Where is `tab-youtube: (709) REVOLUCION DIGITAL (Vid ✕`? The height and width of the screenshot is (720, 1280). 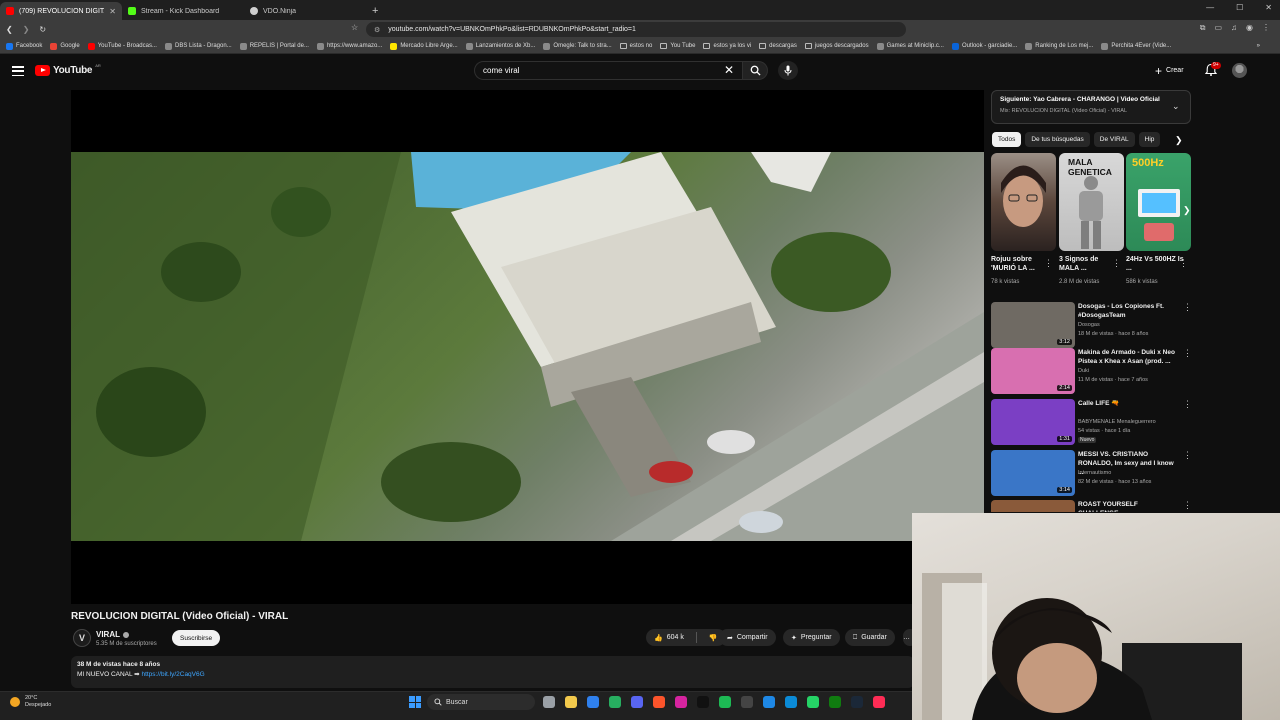 tab-youtube: (709) REVOLUCION DIGITAL (Vid ✕ is located at coordinates (61, 11).